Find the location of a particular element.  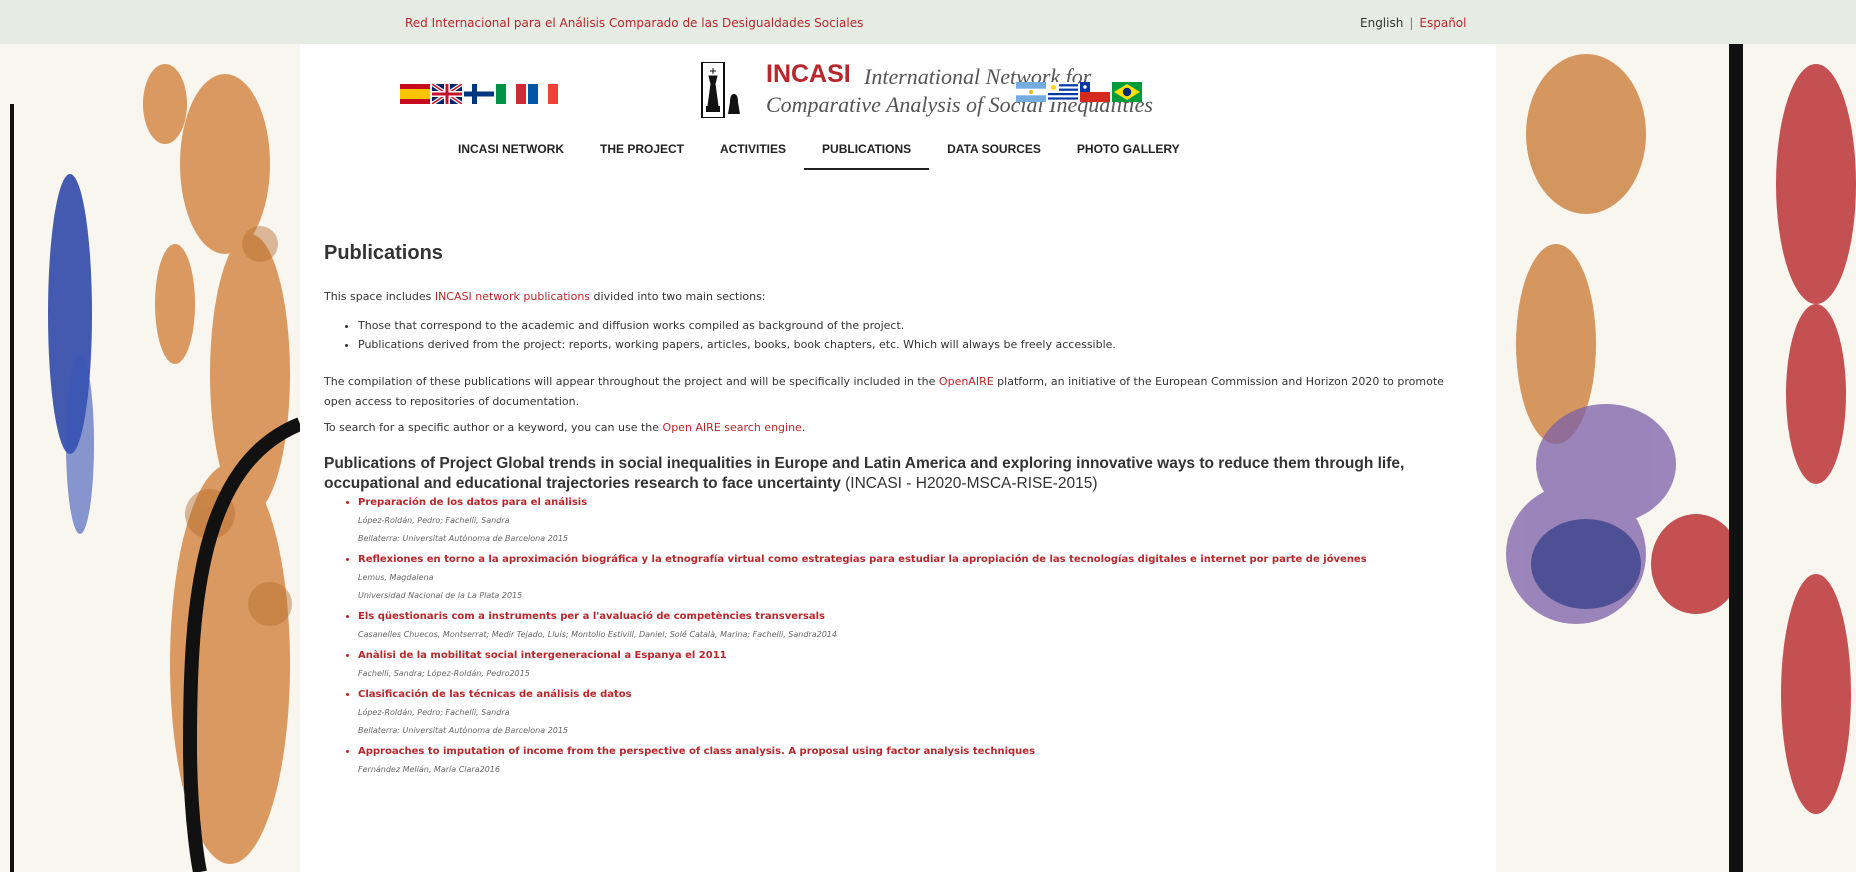

uk-flag-icon is located at coordinates (447, 94).